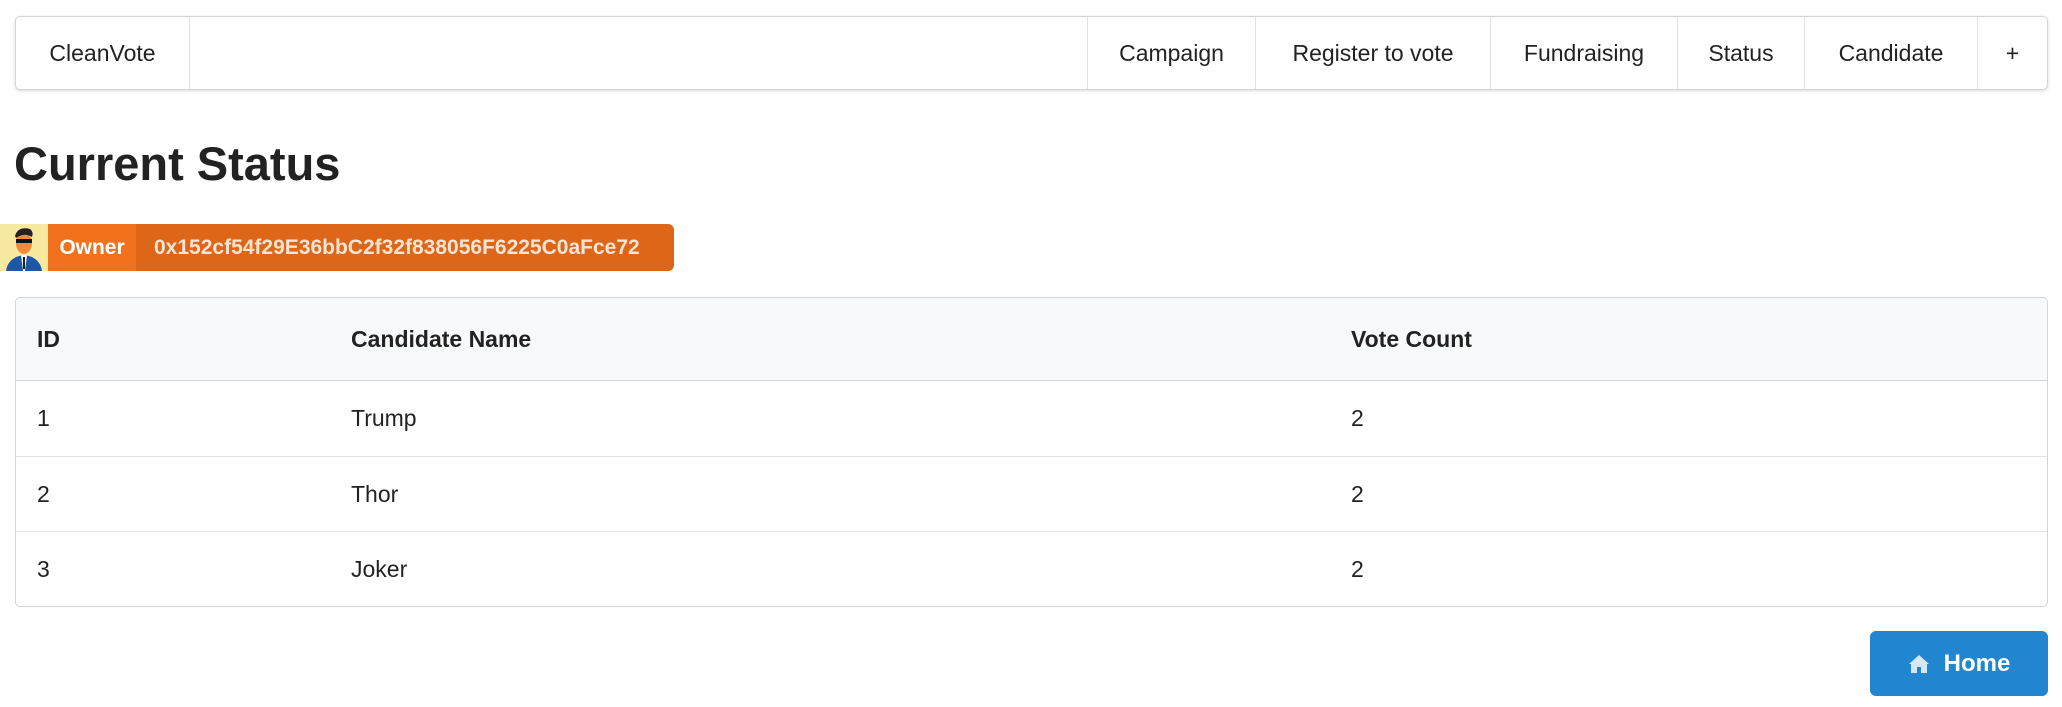  I want to click on owner-label: Owner, so click(92, 247).